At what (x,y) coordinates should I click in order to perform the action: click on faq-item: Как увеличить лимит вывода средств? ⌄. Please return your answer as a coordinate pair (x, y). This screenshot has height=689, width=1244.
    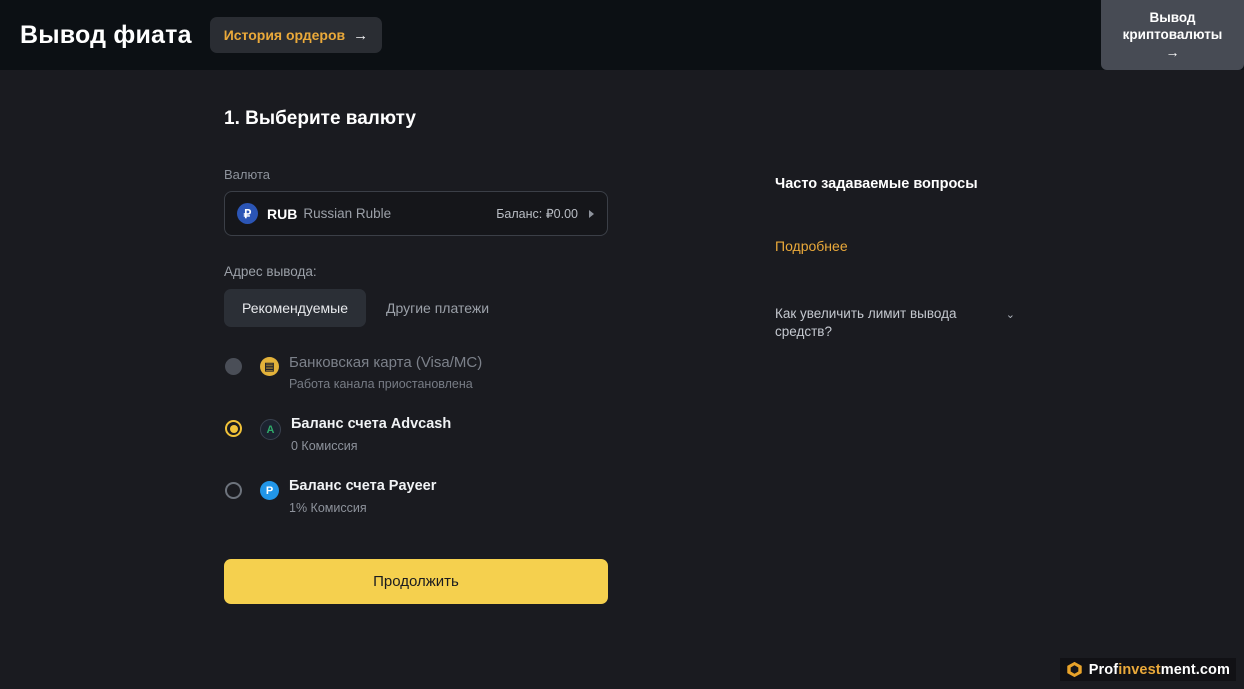
    Looking at the image, I should click on (895, 323).